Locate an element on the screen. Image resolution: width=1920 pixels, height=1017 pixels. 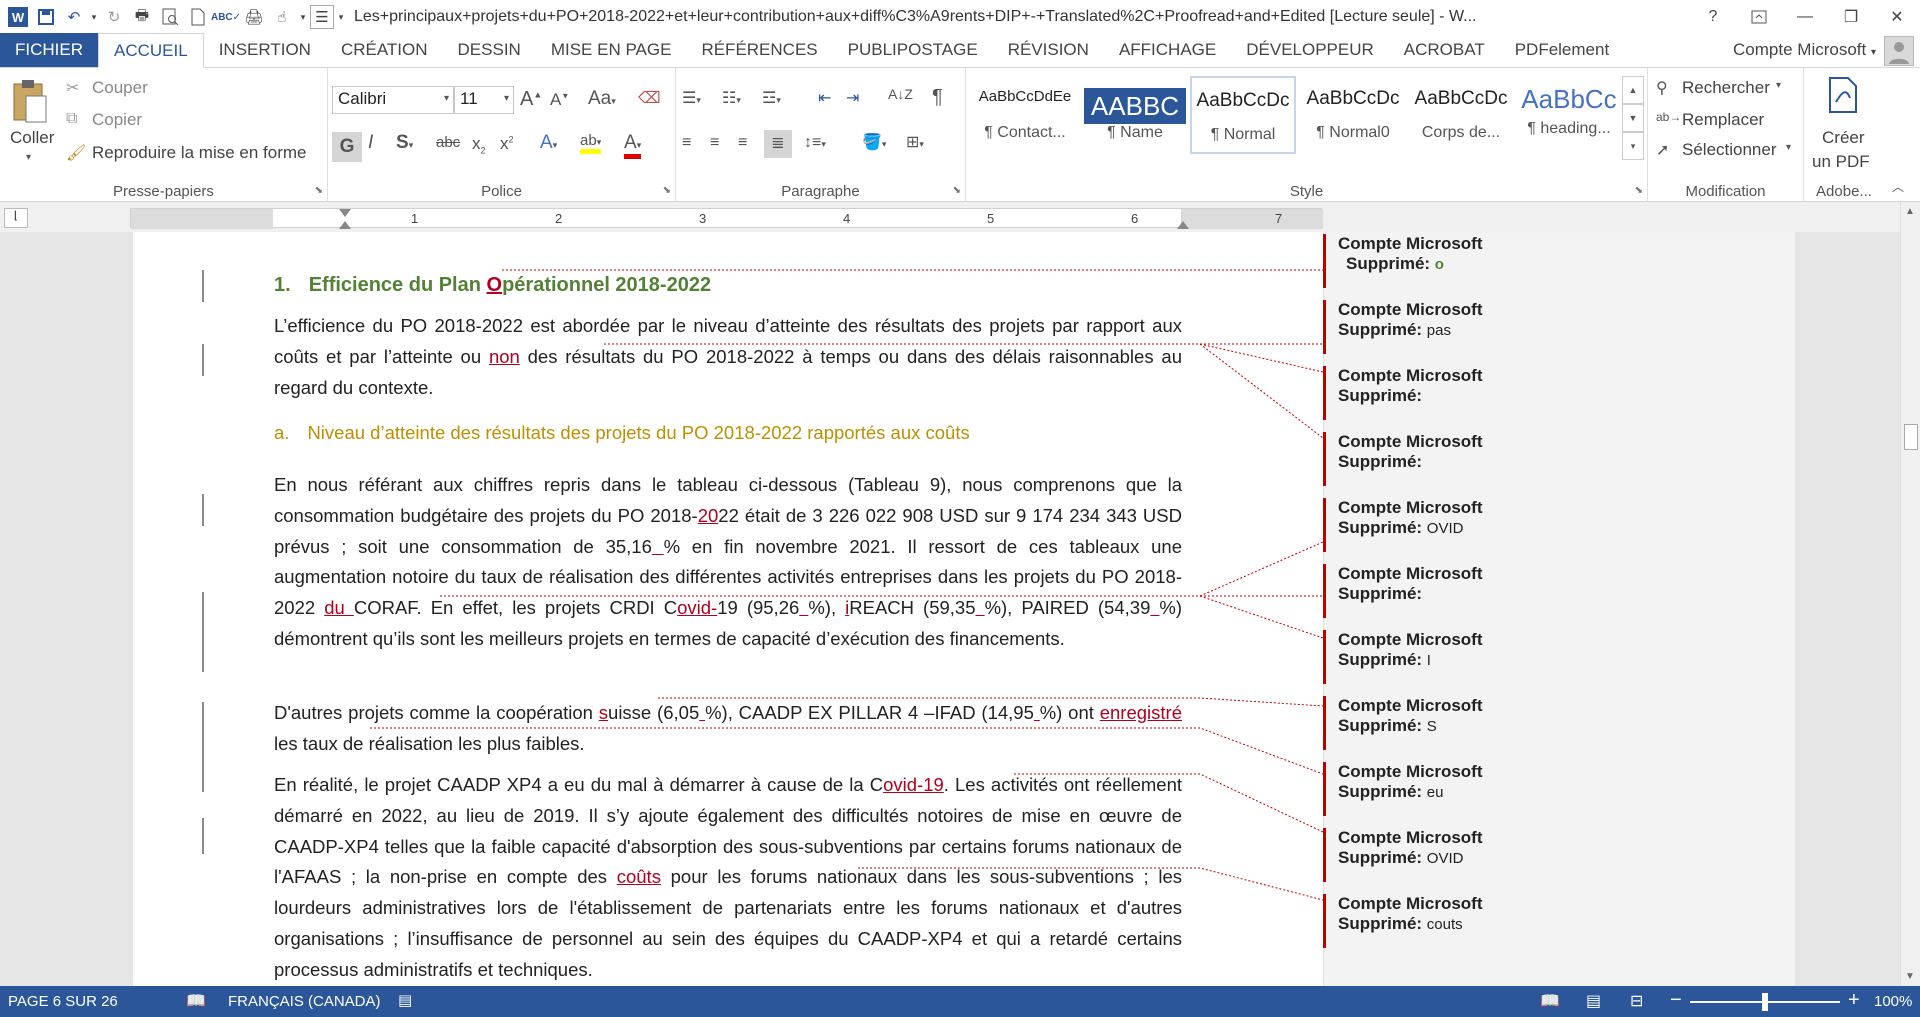
tab-insertion: INSERTION is located at coordinates (265, 50).